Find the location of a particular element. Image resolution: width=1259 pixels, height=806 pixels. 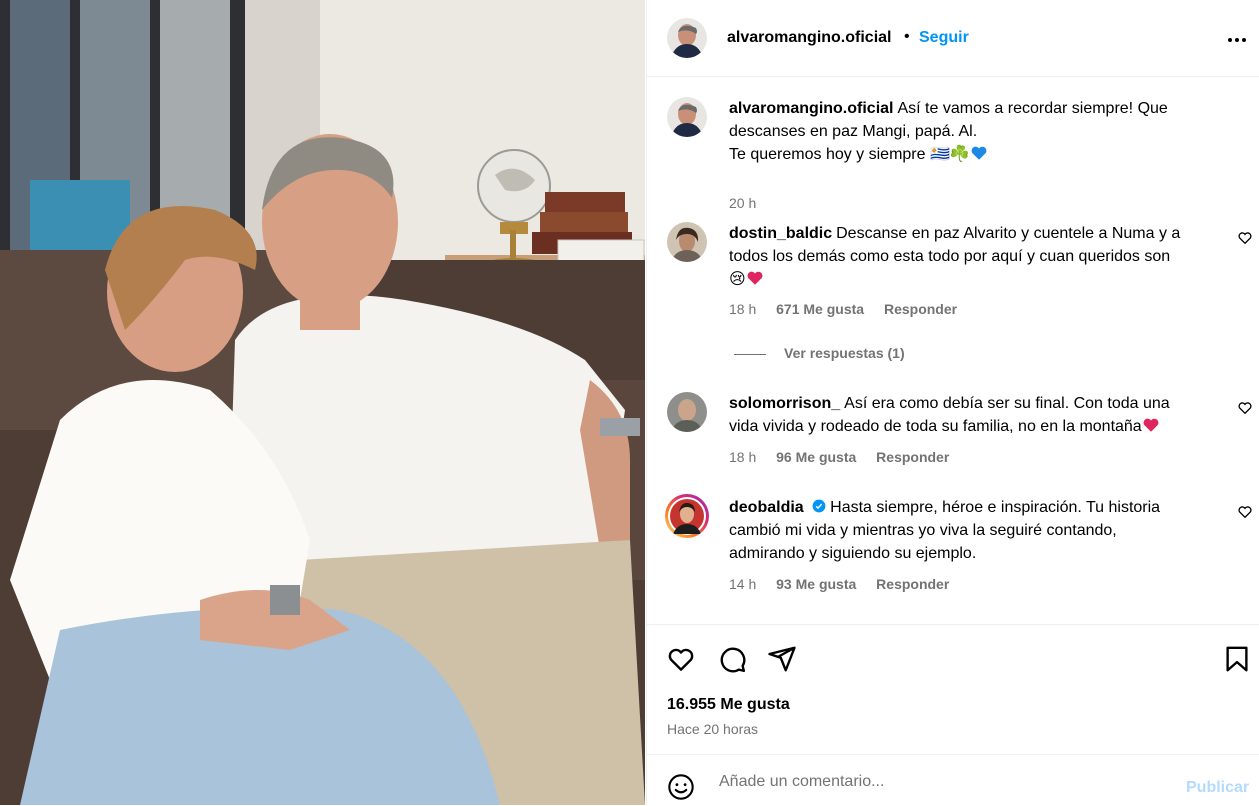

caption-username: alvaromangino.oficial is located at coordinates (811, 108).